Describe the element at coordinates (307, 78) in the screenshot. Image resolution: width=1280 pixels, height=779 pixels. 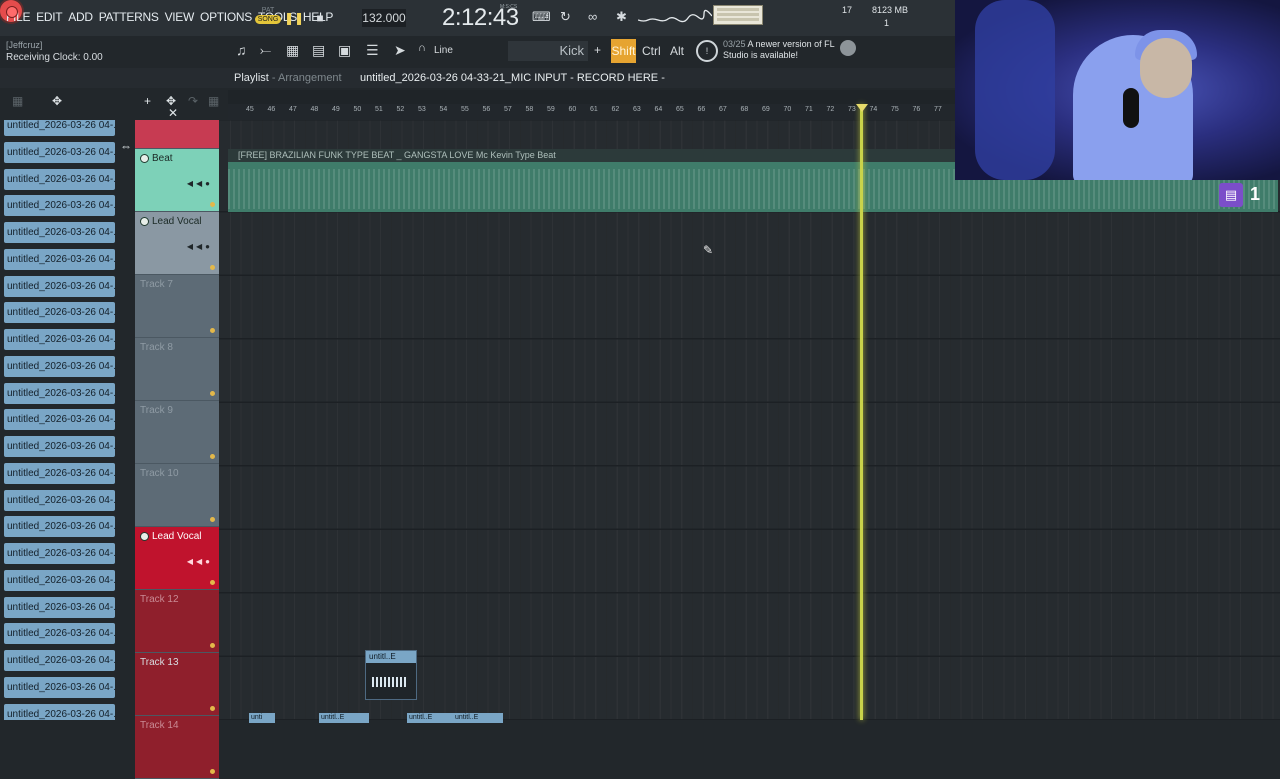
I see `arrangement-label: - Arrangement` at that location.